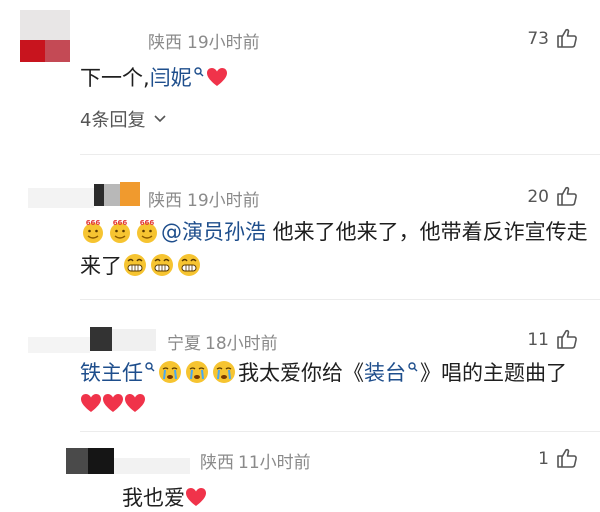 This screenshot has width=600, height=512. I want to click on comment-text: 》唱的主题曲了, so click(493, 373).